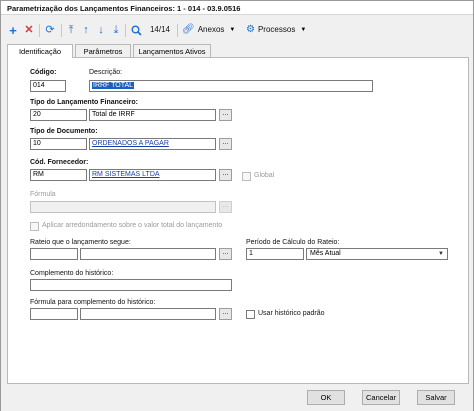  What do you see at coordinates (381, 397) in the screenshot?
I see `cancel-button: Cancelar` at bounding box center [381, 397].